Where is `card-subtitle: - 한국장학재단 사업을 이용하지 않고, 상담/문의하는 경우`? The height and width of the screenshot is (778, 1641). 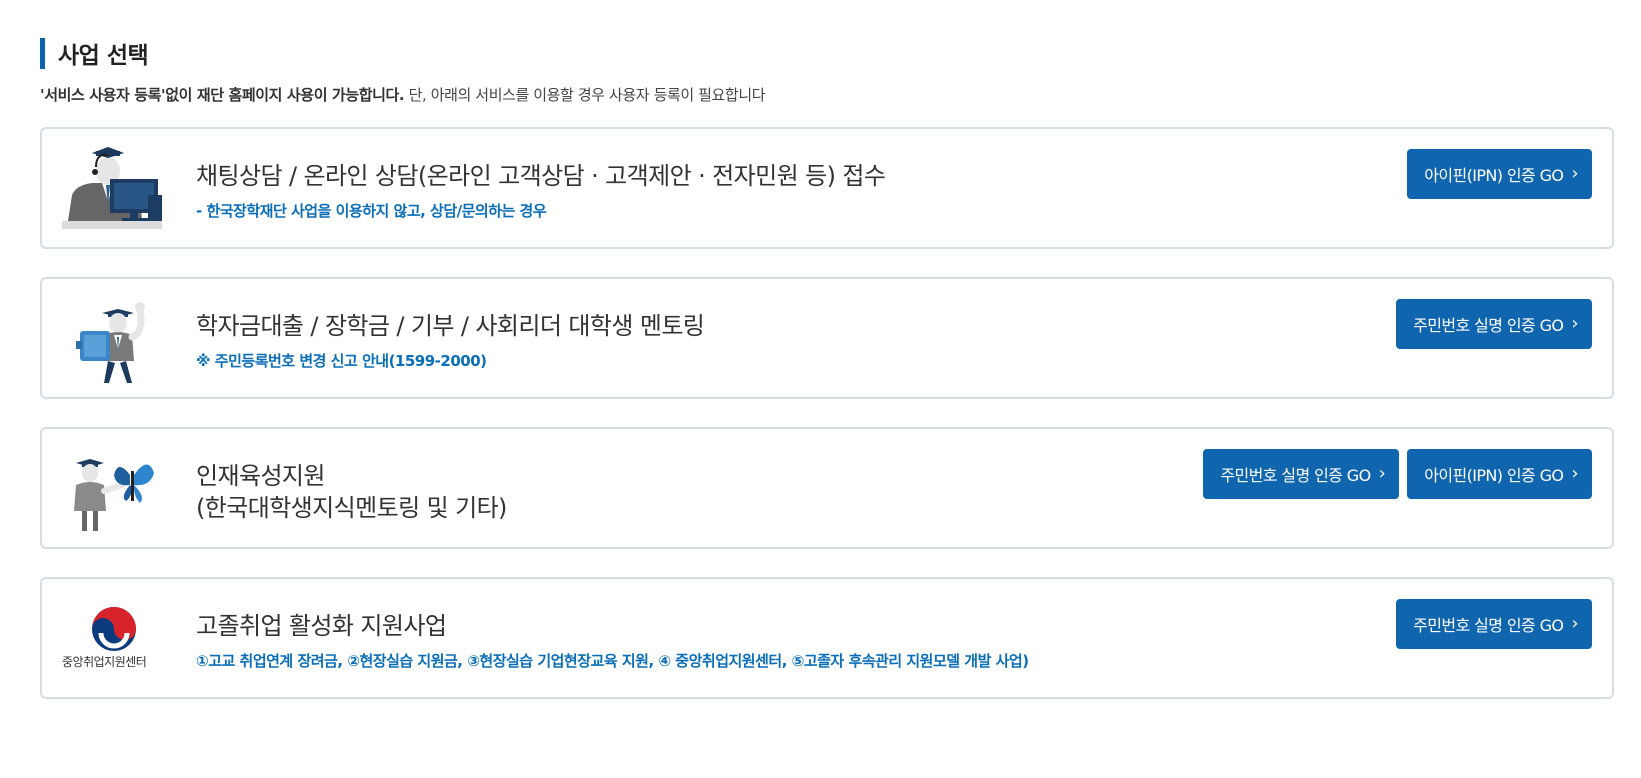 card-subtitle: - 한국장학재단 사업을 이용하지 않고, 상담/문의하는 경우 is located at coordinates (371, 211).